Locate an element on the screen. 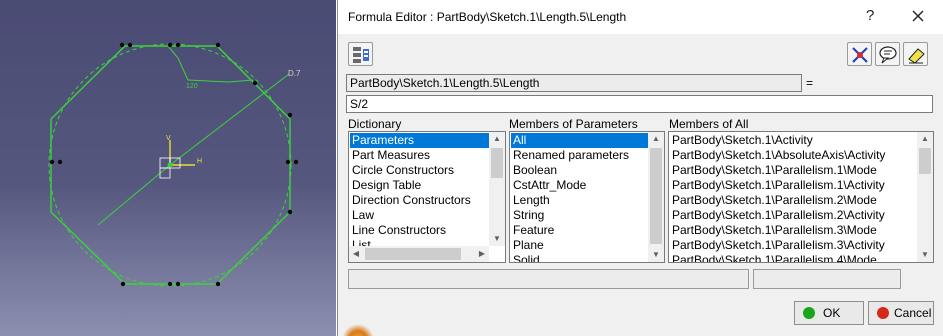  construction-line is located at coordinates (134, 195).